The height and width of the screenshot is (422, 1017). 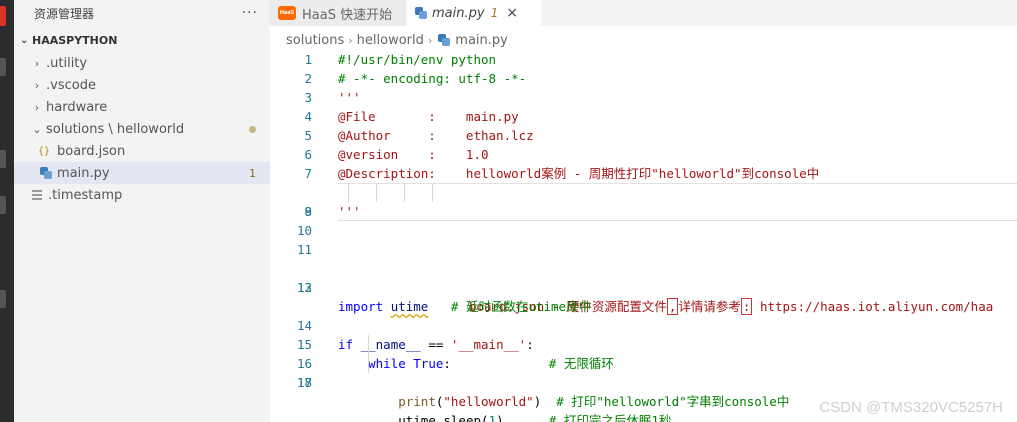 I want to click on project-root: ⌄ HAASPYTHON, so click(x=142, y=40).